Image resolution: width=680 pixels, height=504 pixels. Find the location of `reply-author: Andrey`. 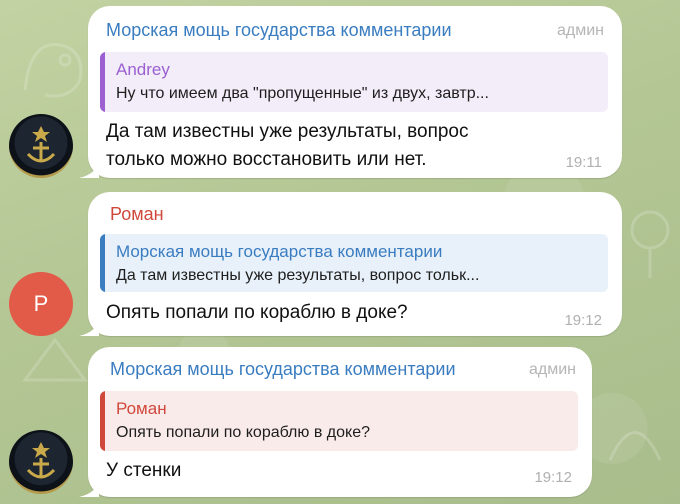

reply-author: Andrey is located at coordinates (143, 69).